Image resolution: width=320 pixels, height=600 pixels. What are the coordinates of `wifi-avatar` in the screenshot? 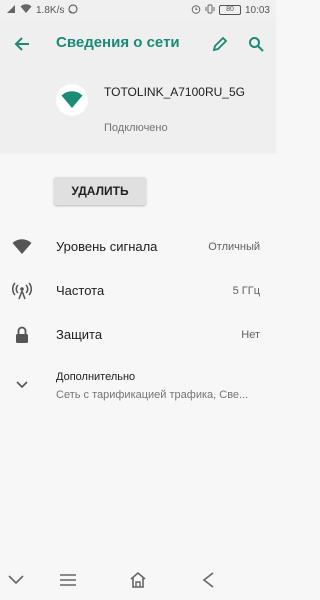 It's located at (72, 100).